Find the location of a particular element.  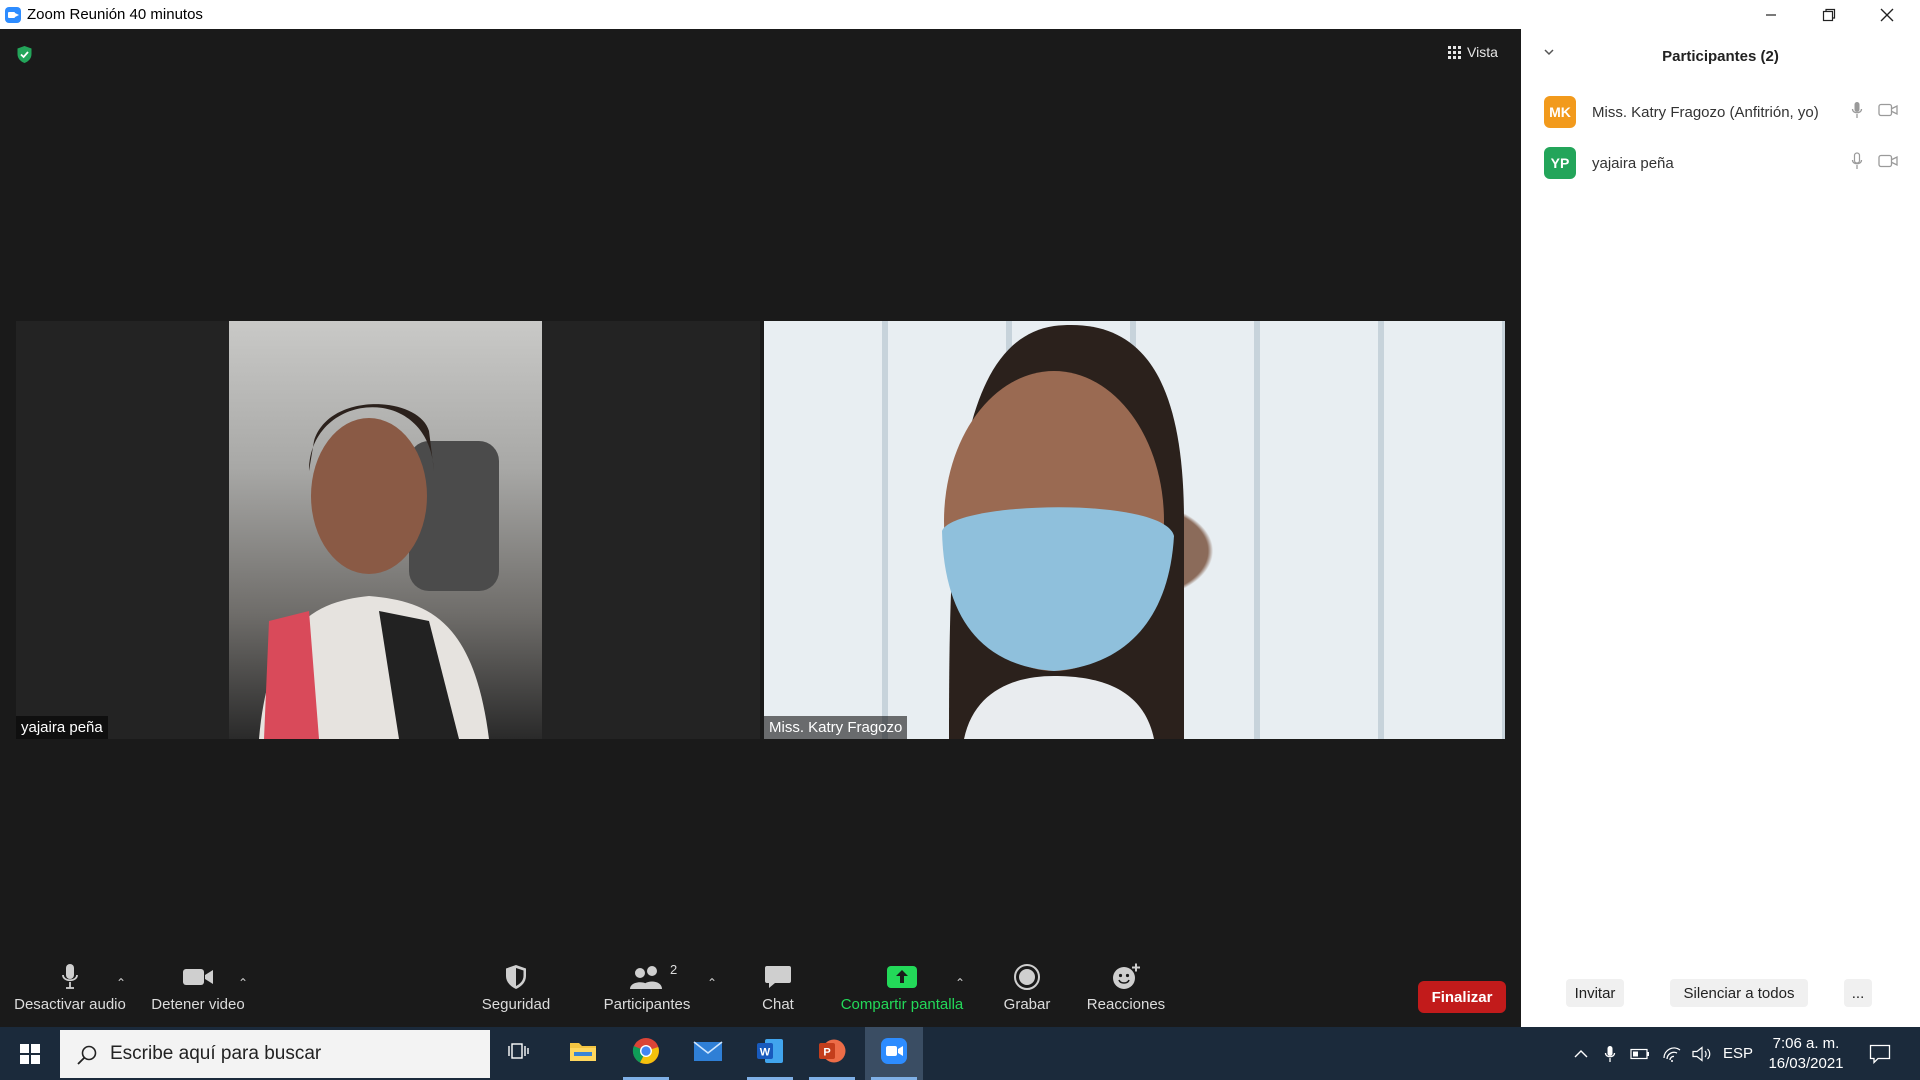

taskbar-powerpoint: P is located at coordinates (832, 1053).